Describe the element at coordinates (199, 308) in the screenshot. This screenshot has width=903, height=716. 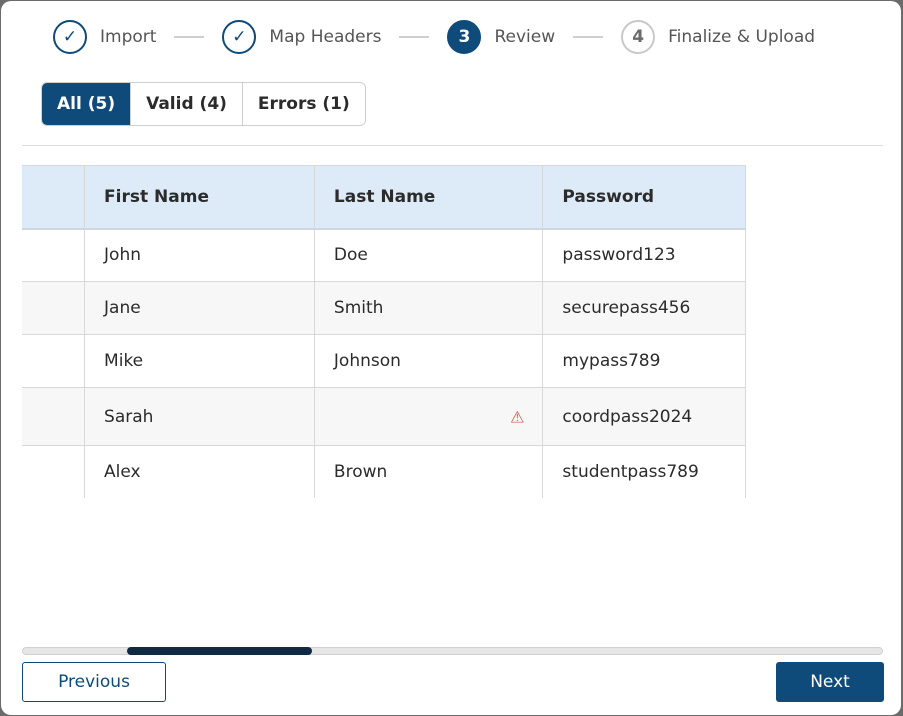
I see `table-cell: Jane` at that location.